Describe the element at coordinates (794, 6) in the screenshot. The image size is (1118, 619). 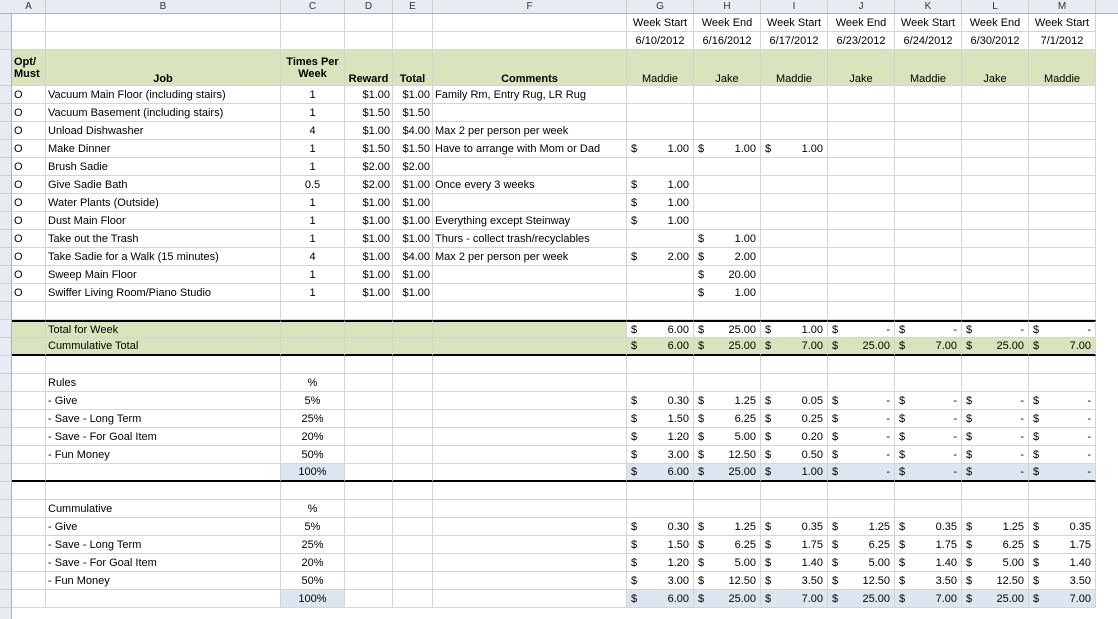
I see `column-header-i: I` at that location.